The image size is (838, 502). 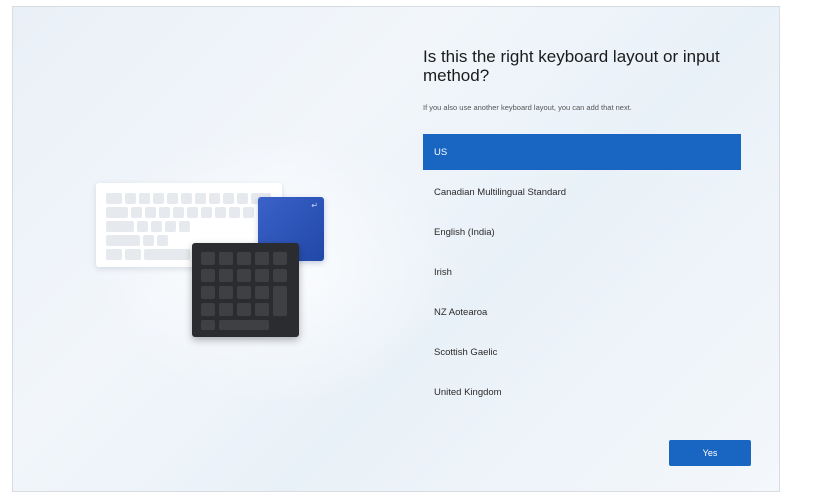 What do you see at coordinates (582, 232) in the screenshot?
I see `list-item-english-india: English (India)` at bounding box center [582, 232].